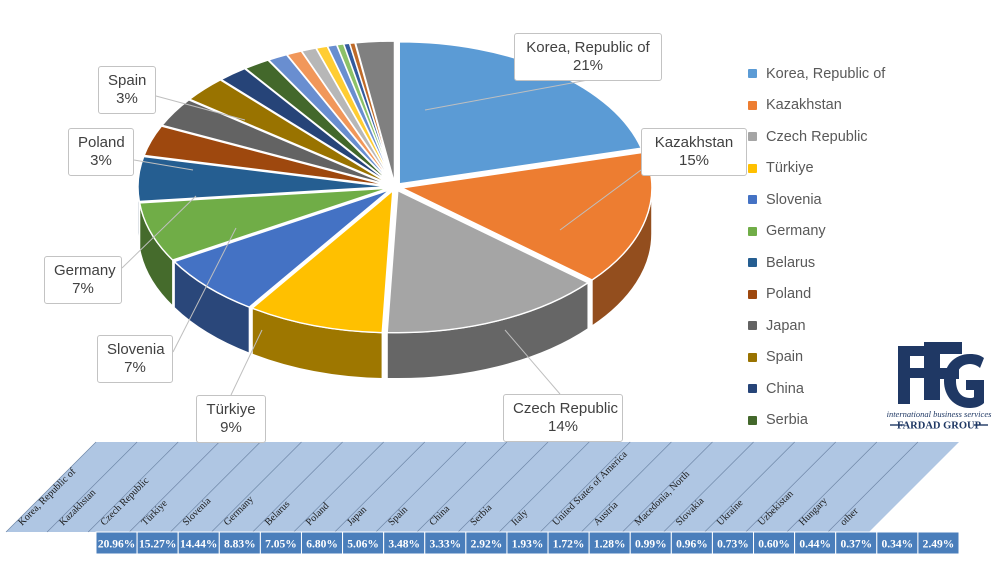 The height and width of the screenshot is (562, 999). Describe the element at coordinates (85, 270) in the screenshot. I see `callout-label: Germany` at that location.